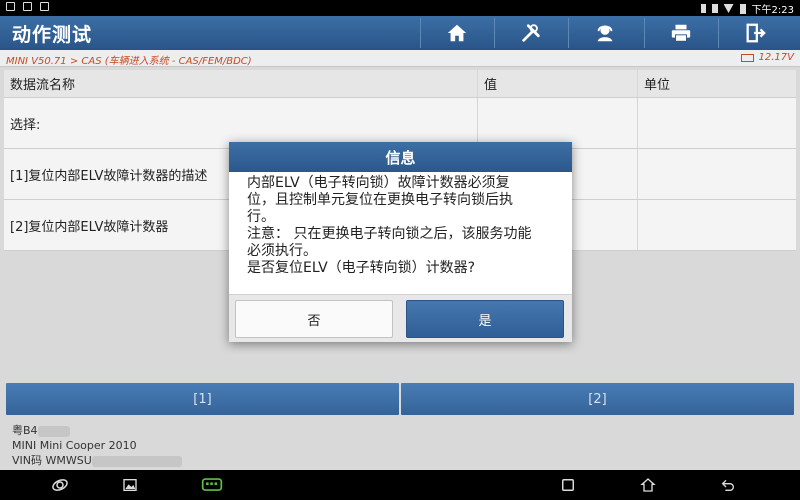 This screenshot has width=800, height=500. I want to click on no-button: 否, so click(314, 319).